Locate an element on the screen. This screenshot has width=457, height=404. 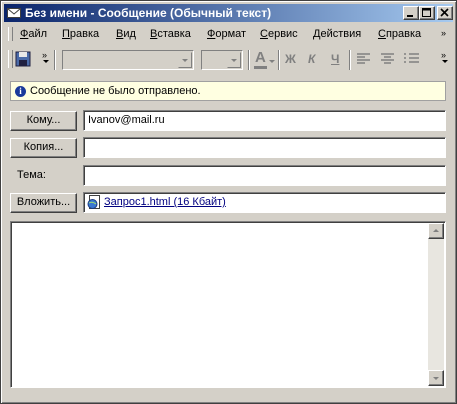
menu-overflow-chevron-icon: » is located at coordinates (443, 33).